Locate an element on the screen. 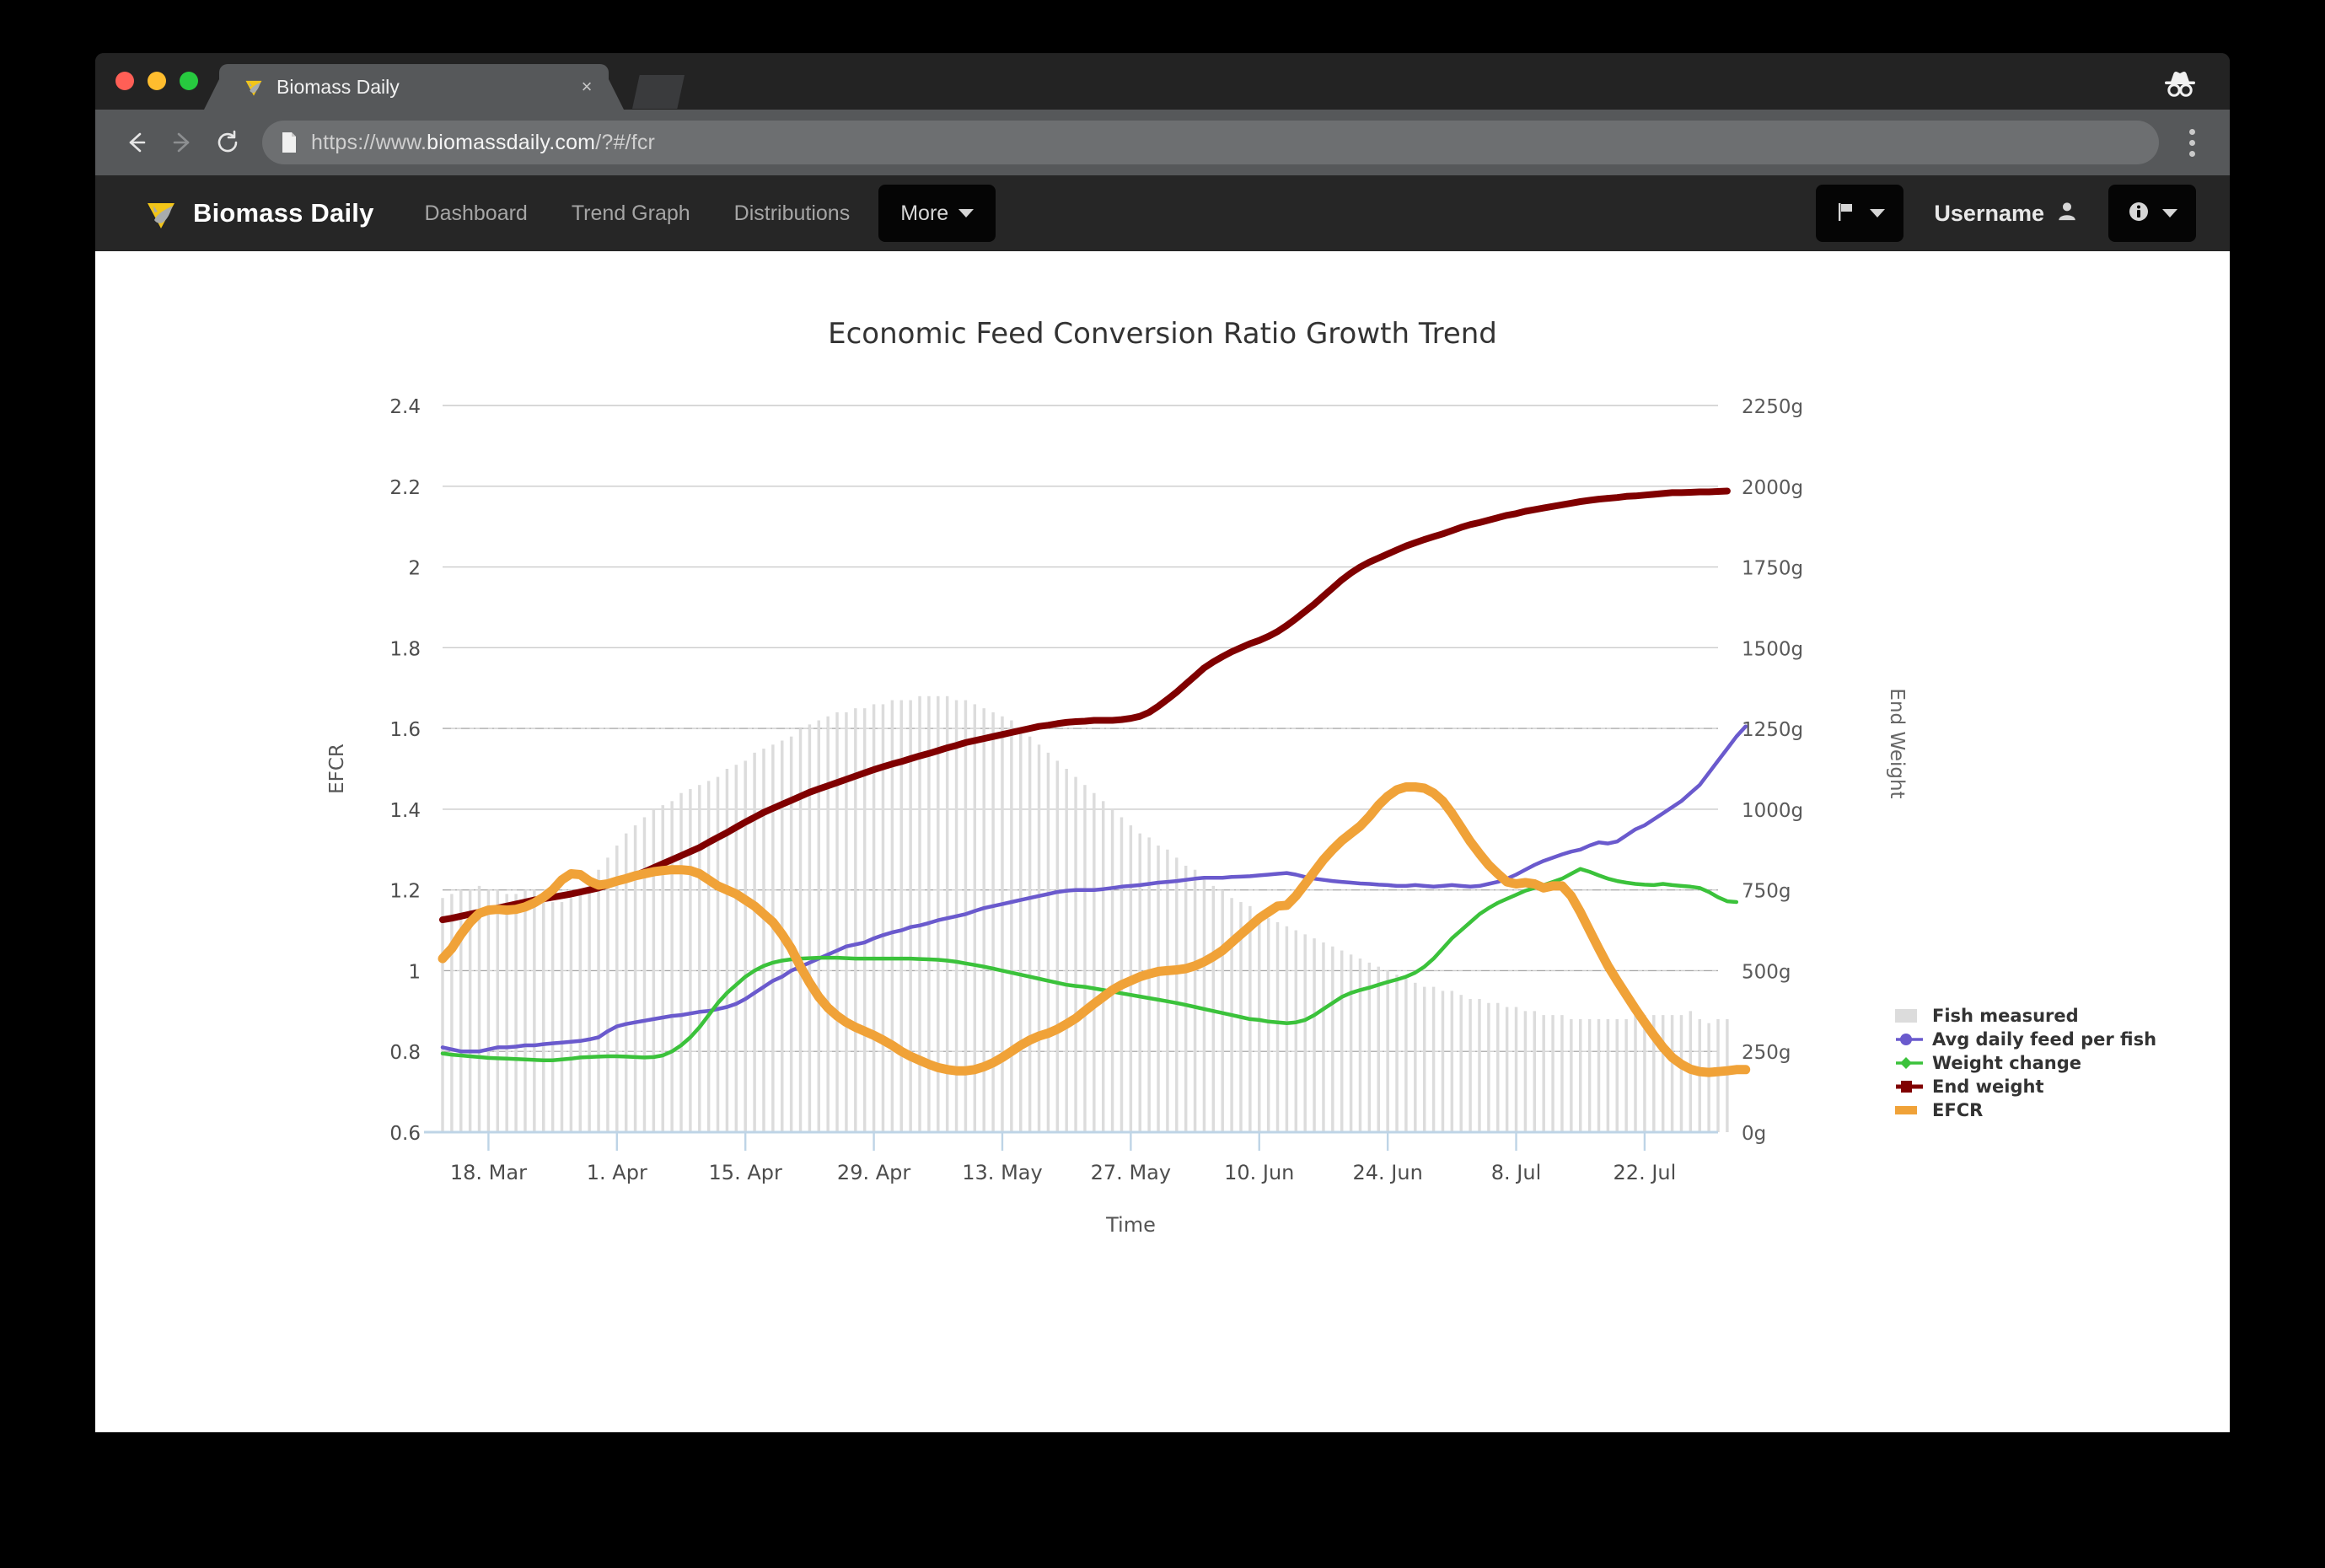  three-dots-icon is located at coordinates (2191, 142).